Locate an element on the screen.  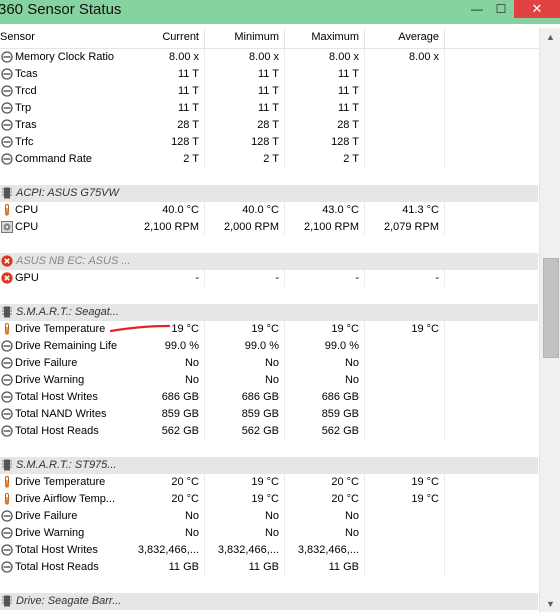
sensor-group-header: ASUS NB EC is located at coordinates (269, 261).